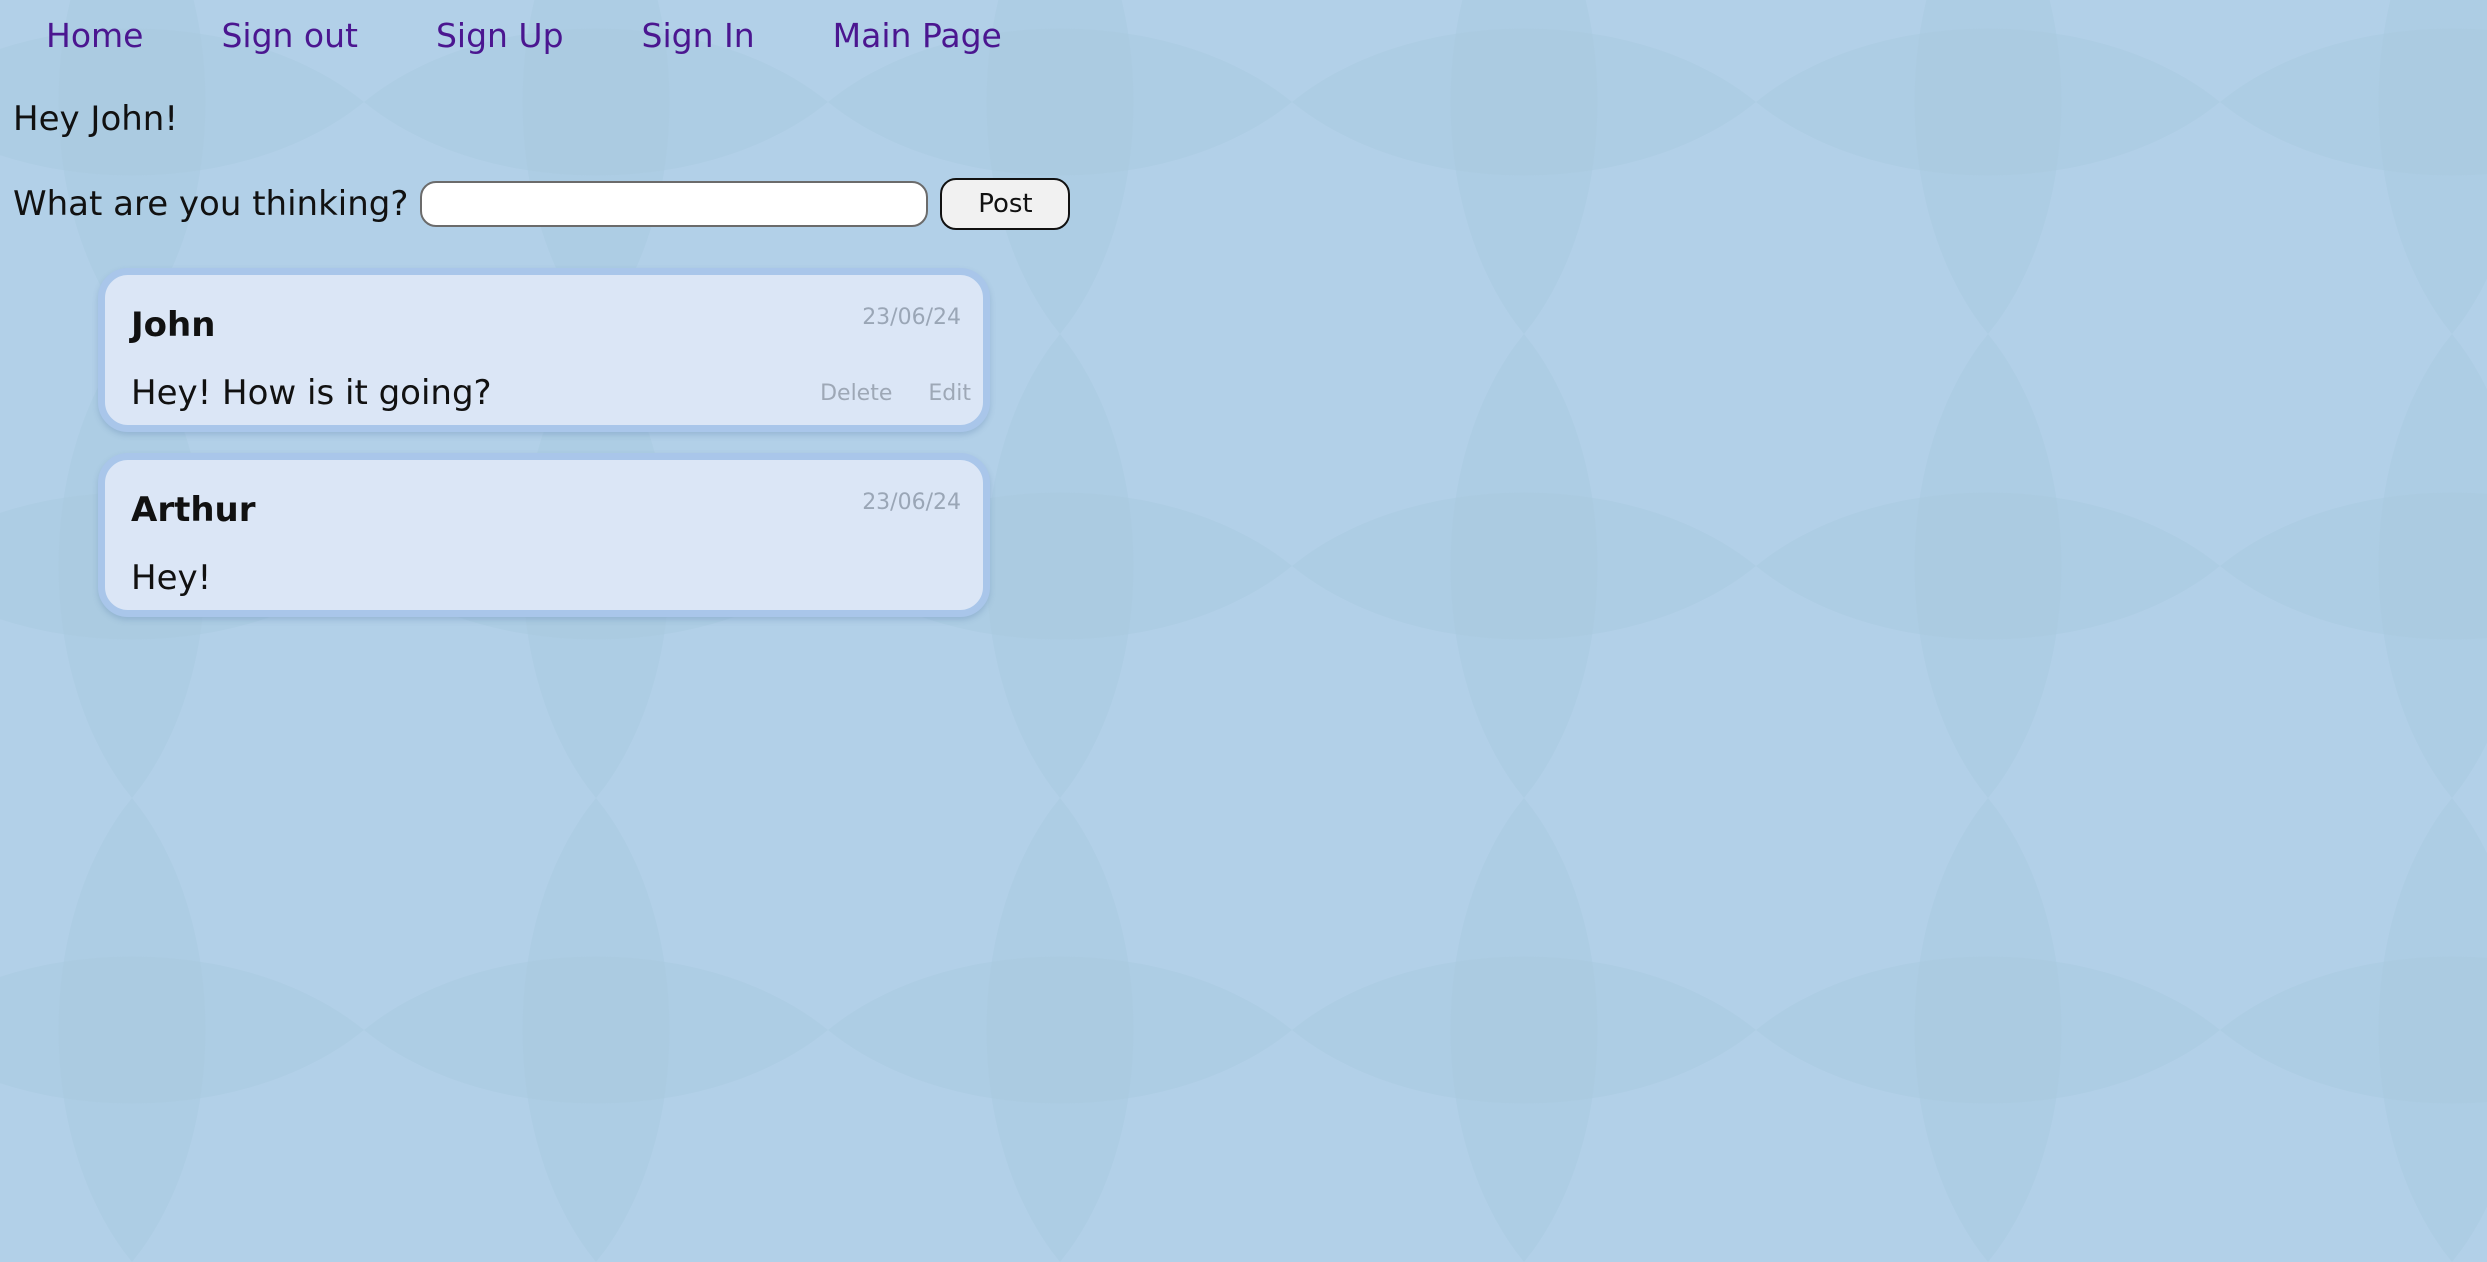 The height and width of the screenshot is (1262, 2487). Describe the element at coordinates (171, 578) in the screenshot. I see `post-text: Hey!` at that location.